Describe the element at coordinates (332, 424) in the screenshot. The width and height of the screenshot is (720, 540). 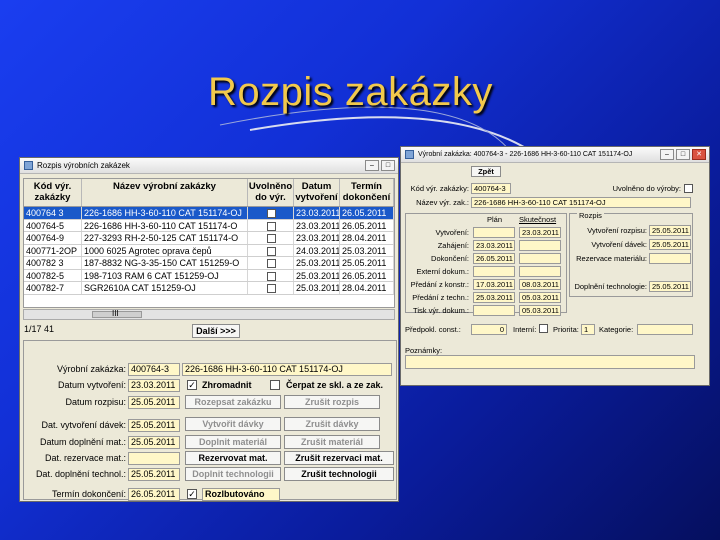
I see `zrusit-davky-button: Zrušit dávky` at that location.